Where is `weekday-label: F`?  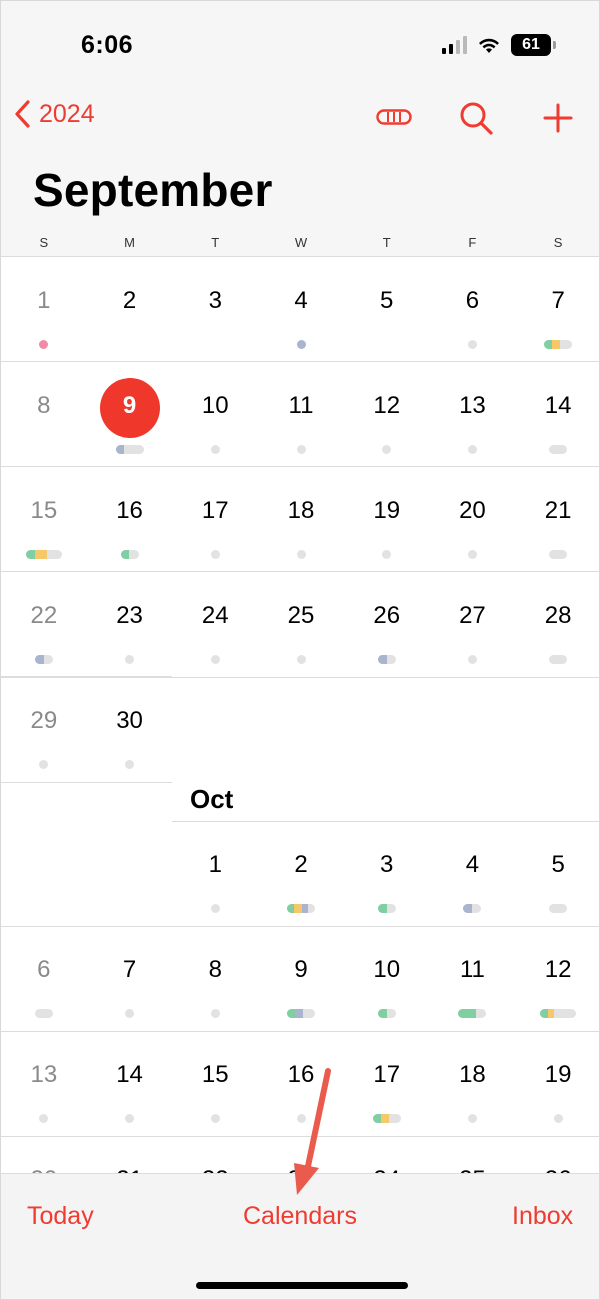 weekday-label: F is located at coordinates (472, 242).